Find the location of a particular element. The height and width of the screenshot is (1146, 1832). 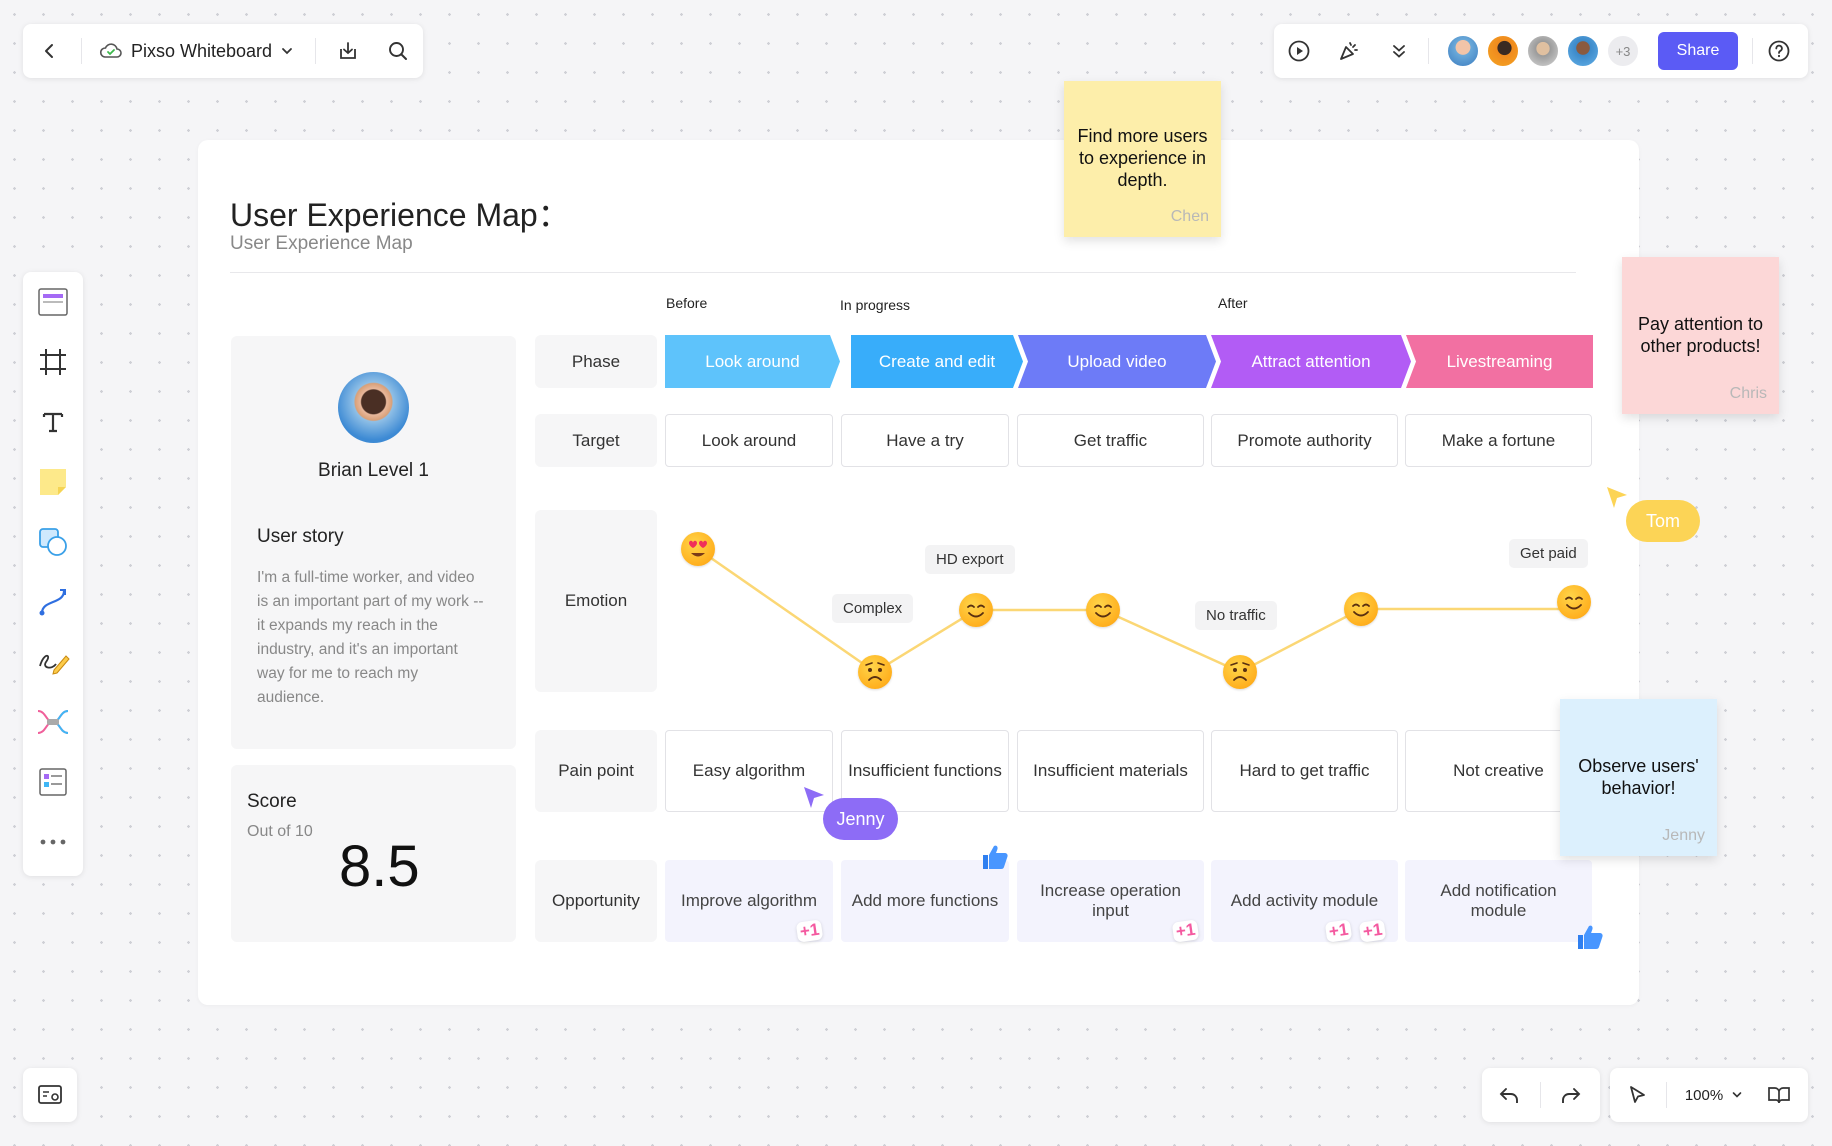

pen-icon is located at coordinates (54, 664).